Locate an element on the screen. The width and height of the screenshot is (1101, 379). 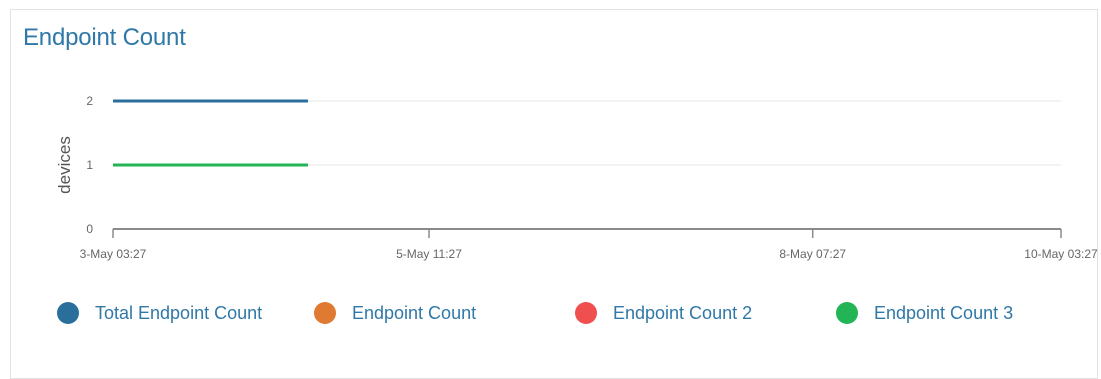
x-tick-label: 10-May 03:27 is located at coordinates (1061, 254).